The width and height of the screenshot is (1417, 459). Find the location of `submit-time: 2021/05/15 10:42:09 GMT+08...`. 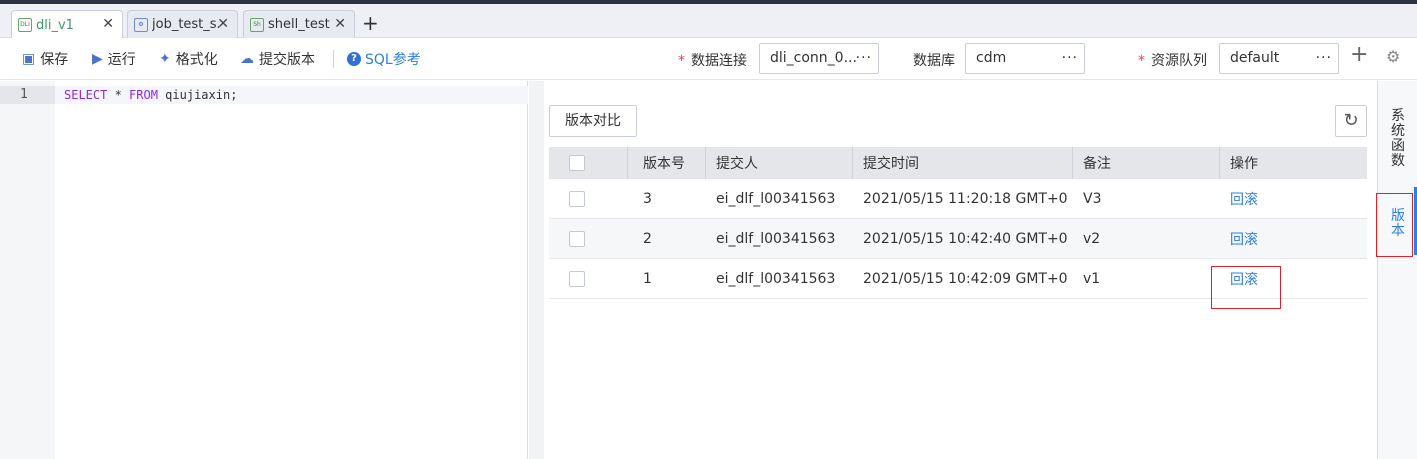

submit-time: 2021/05/15 10:42:09 GMT+08... is located at coordinates (965, 278).